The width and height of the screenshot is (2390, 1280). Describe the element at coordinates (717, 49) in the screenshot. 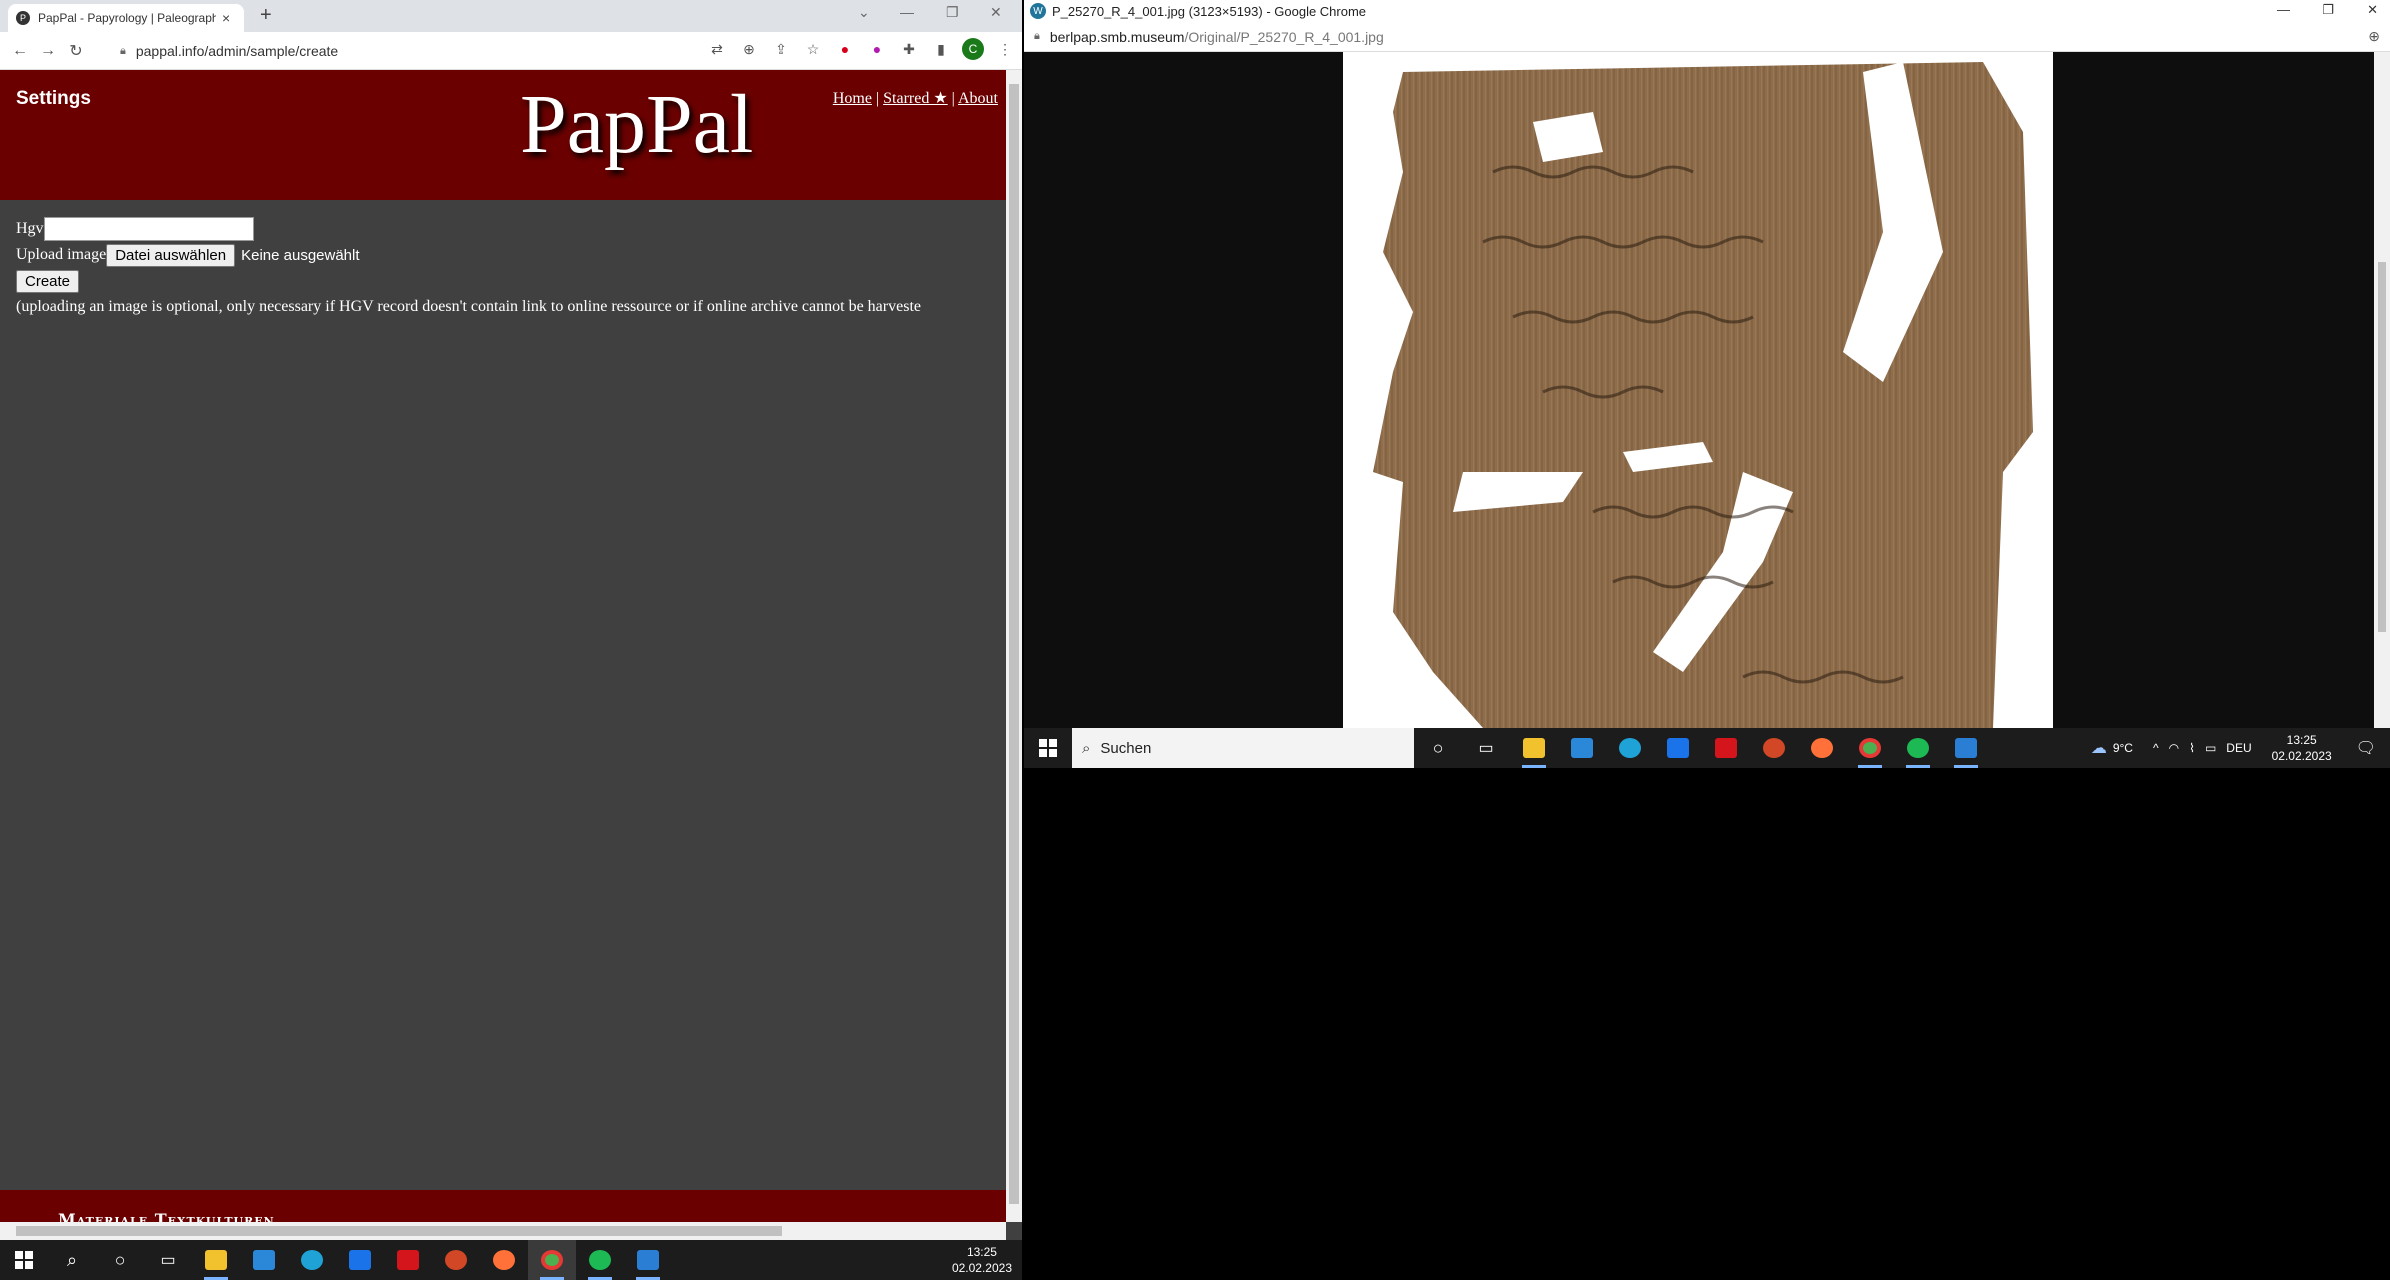

I see `translate-icon: ⇄` at that location.